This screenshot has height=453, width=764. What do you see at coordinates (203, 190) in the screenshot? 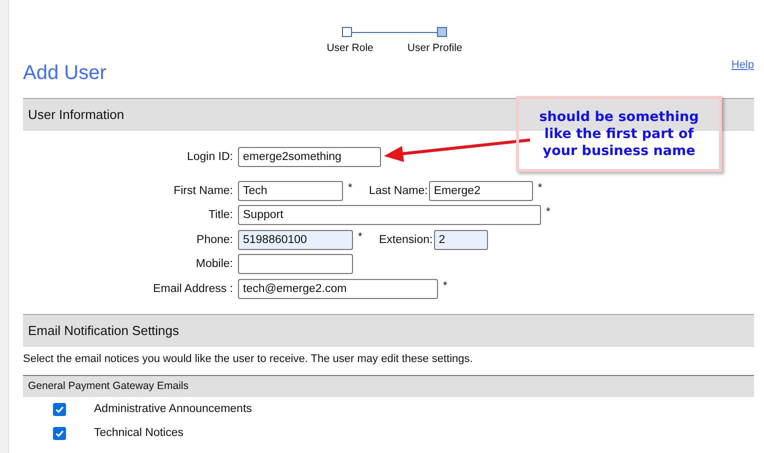
I see `field-label: First Name:` at bounding box center [203, 190].